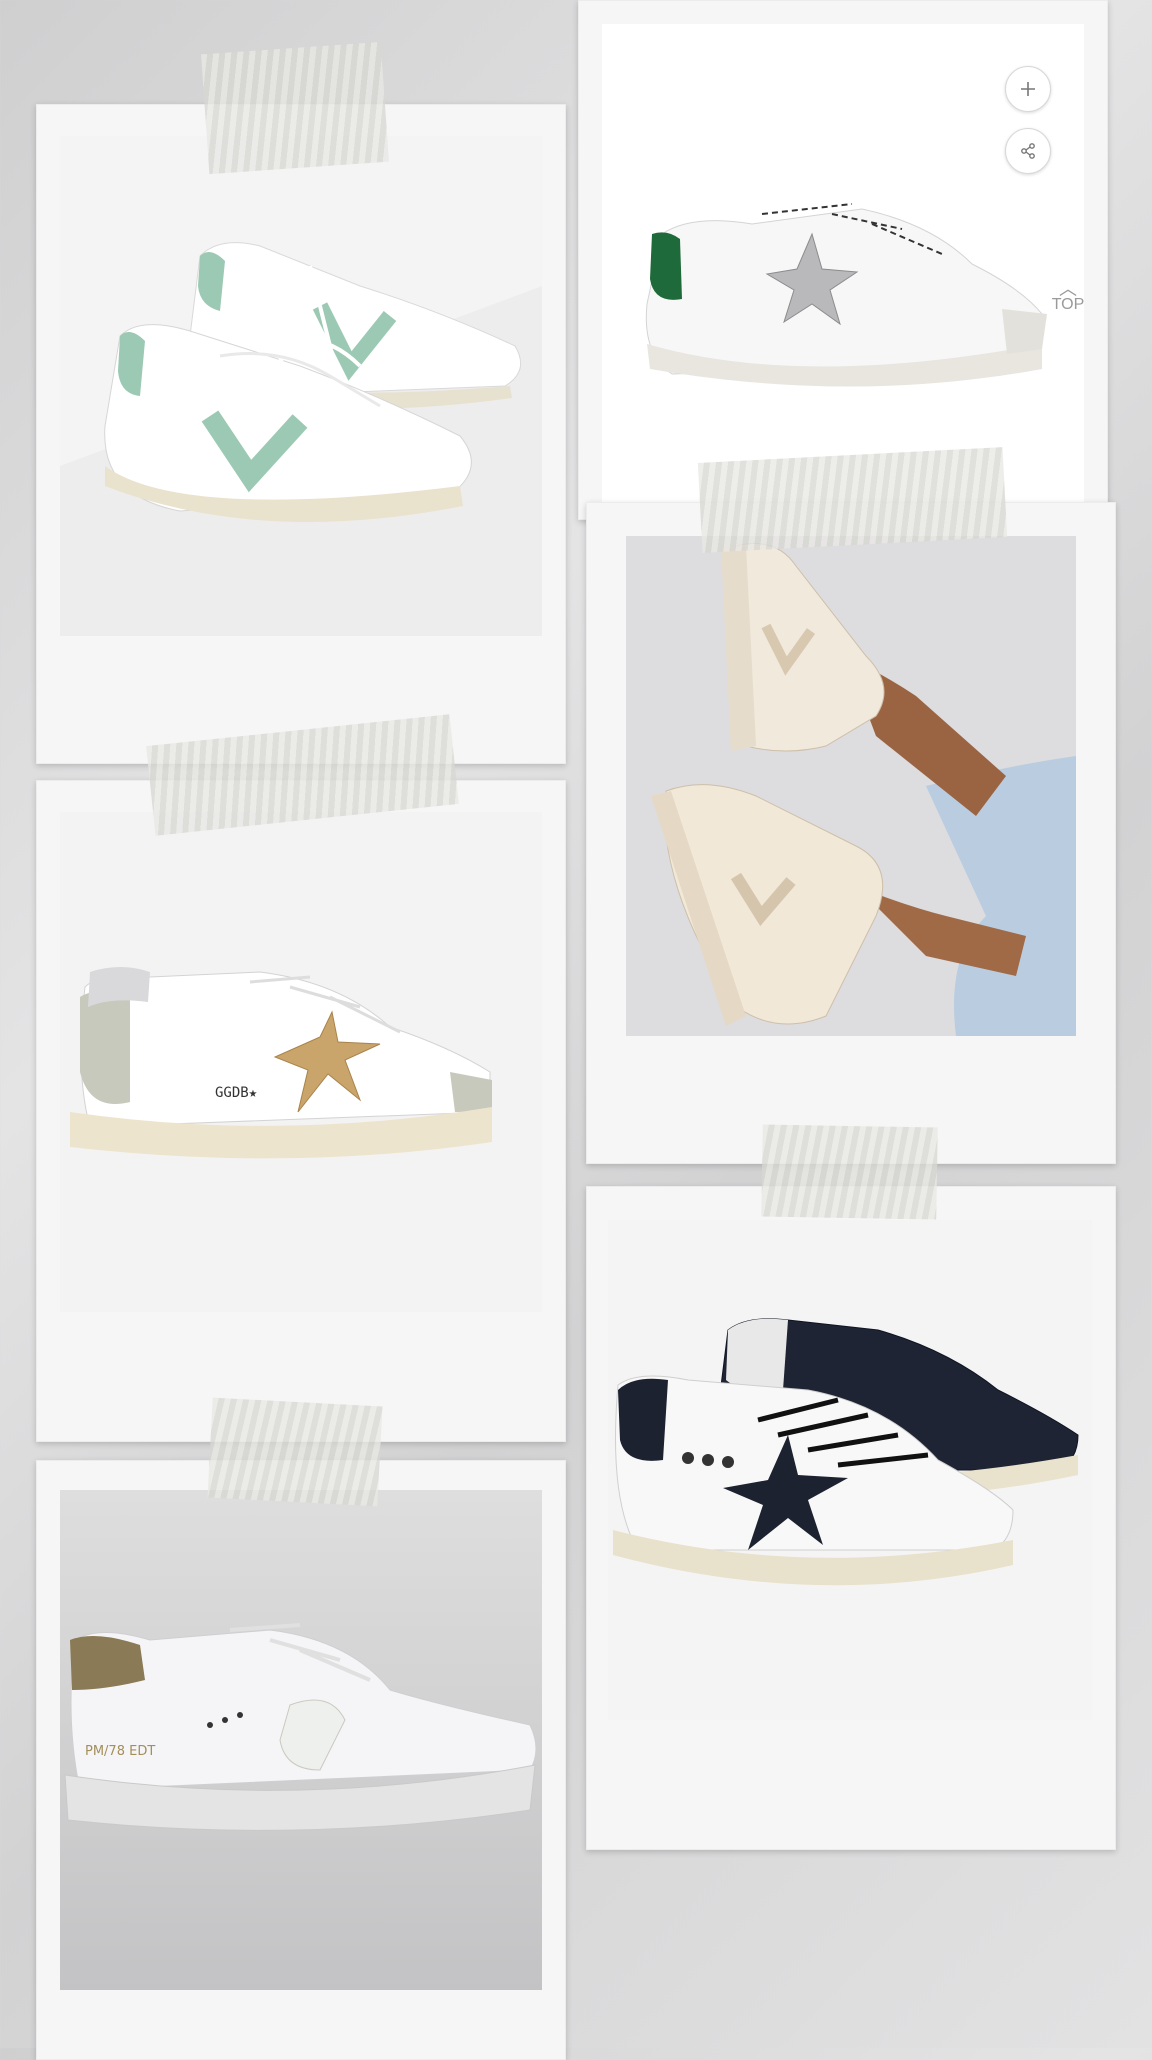 This screenshot has height=2060, width=1152. I want to click on share-icon, so click(1028, 151).